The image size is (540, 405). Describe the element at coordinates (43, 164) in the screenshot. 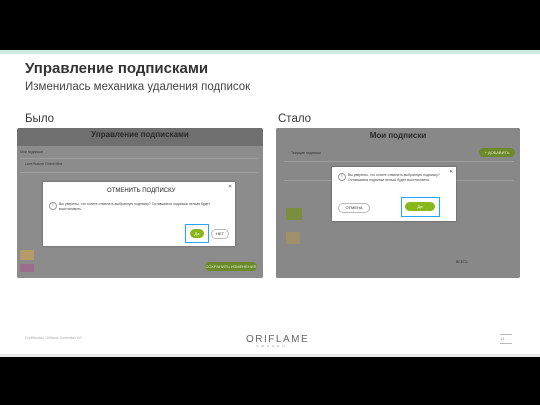

I see `before-product-name: Love Nature Orient Mist` at that location.